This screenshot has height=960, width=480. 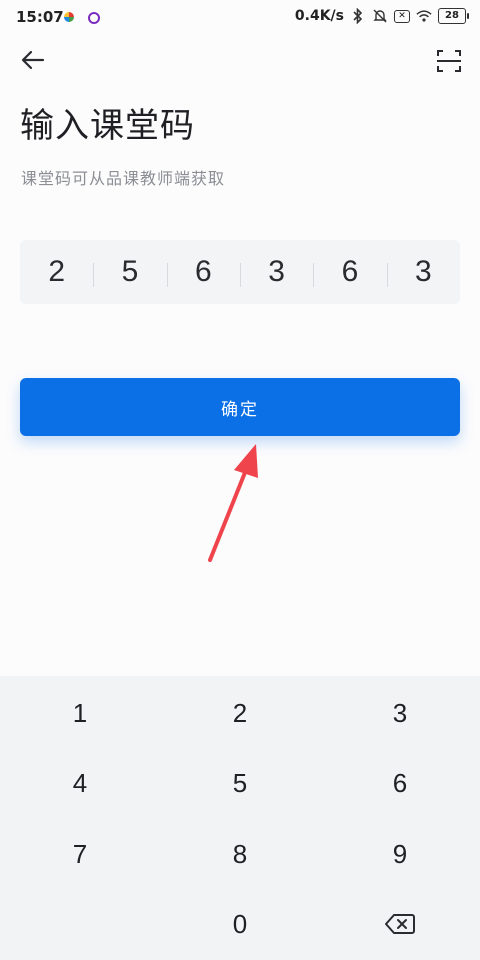 What do you see at coordinates (240, 783) in the screenshot?
I see `key-5: 5` at bounding box center [240, 783].